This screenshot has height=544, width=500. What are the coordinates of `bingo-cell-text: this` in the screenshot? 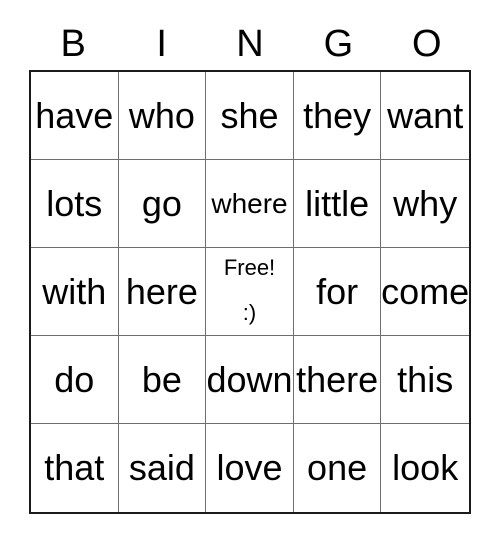 It's located at (425, 379).